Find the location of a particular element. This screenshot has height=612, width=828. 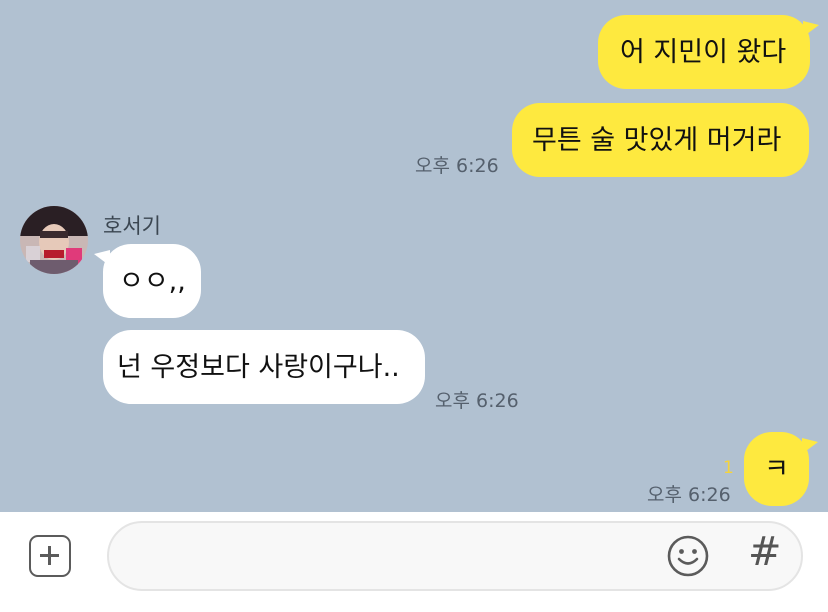

avatar-image is located at coordinates (54, 240).